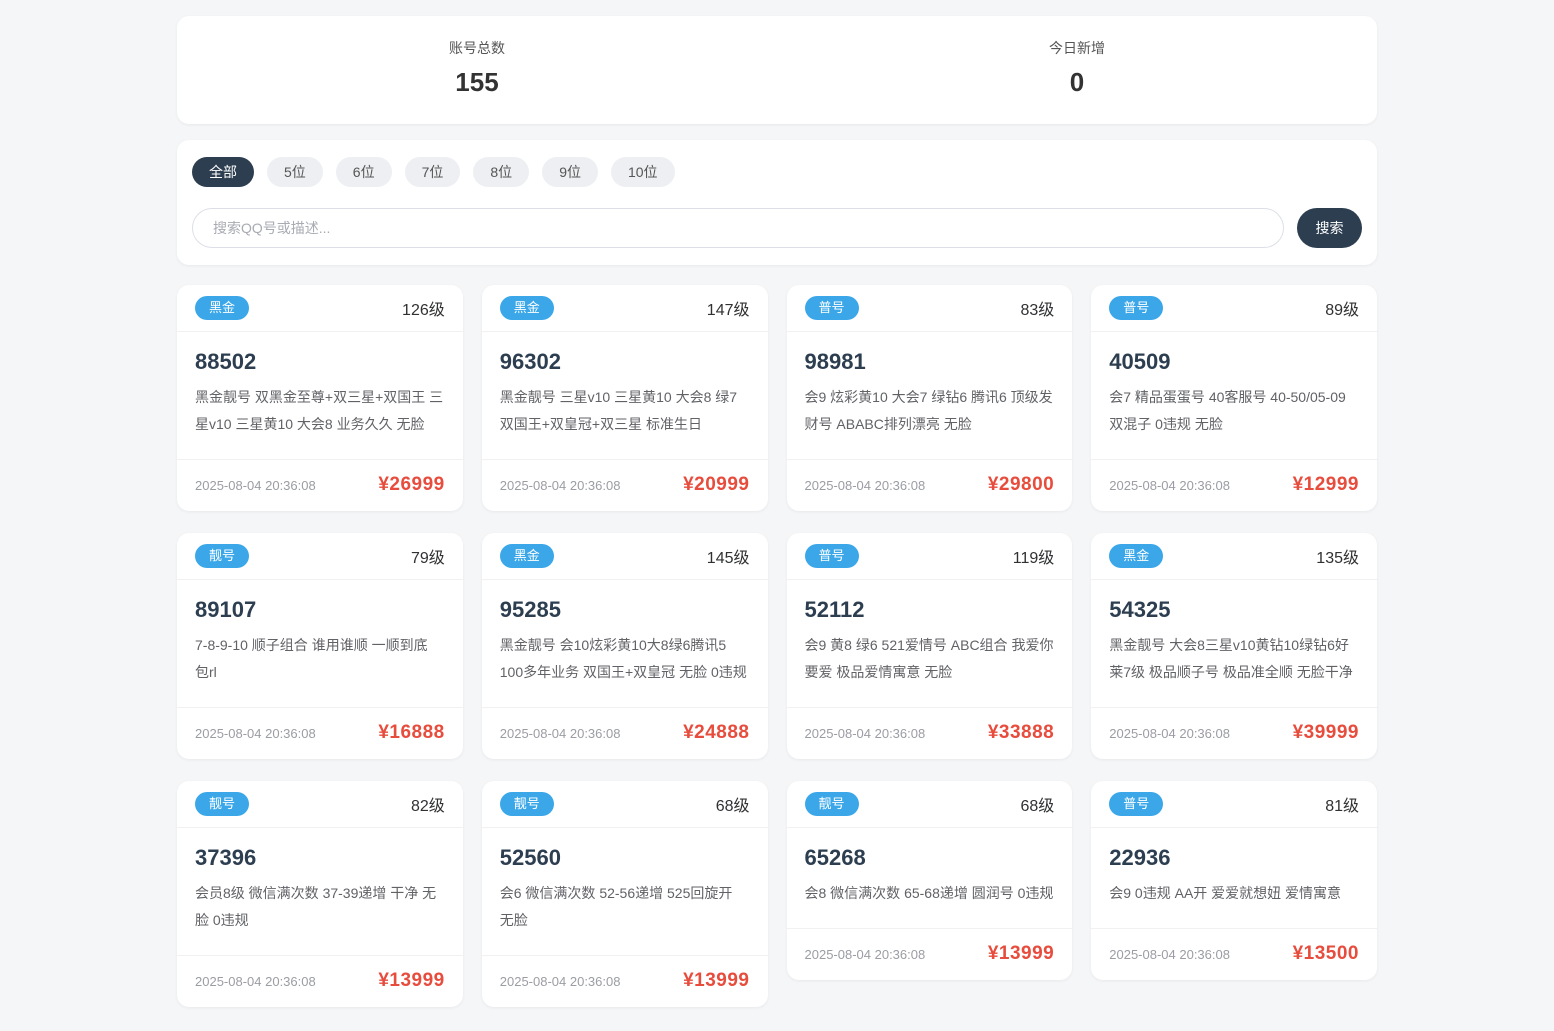 This screenshot has height=1031, width=1554. Describe the element at coordinates (320, 556) in the screenshot. I see `account-card-header: 靓号 79级` at that location.